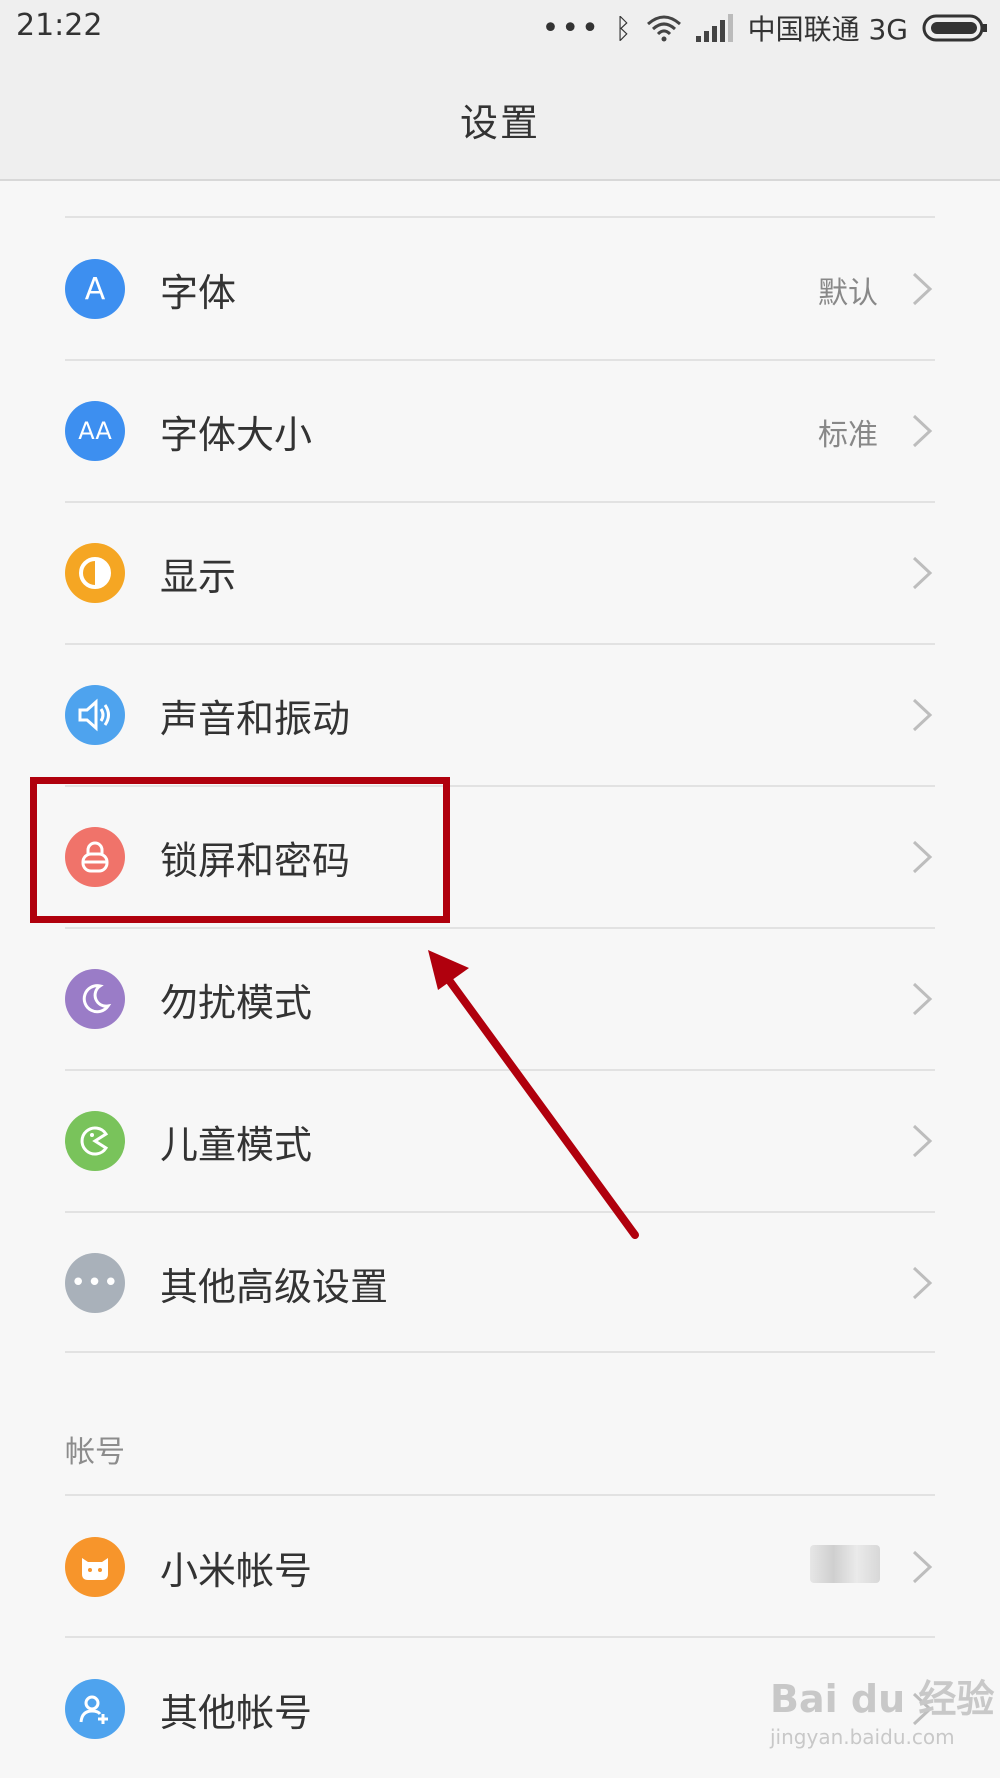 The width and height of the screenshot is (1000, 1778). I want to click on watermark-url: jingyan.baidu.com, so click(862, 1737).